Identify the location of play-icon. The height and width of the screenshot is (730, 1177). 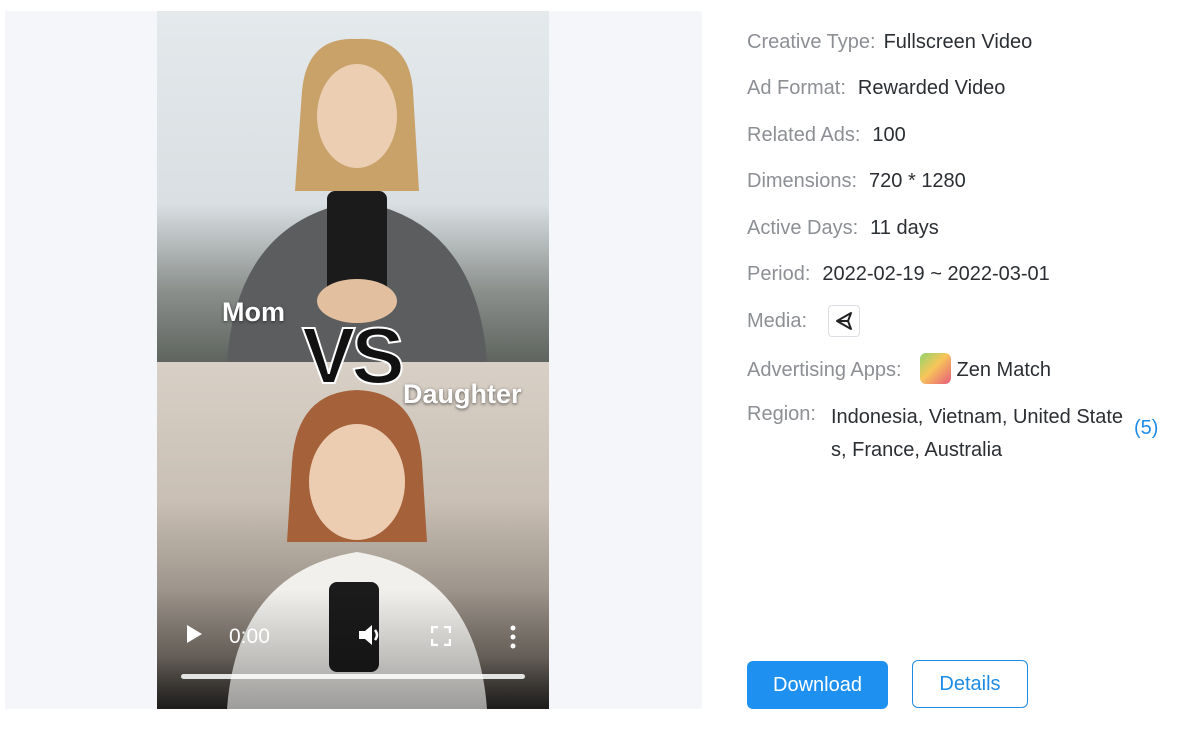
(194, 634).